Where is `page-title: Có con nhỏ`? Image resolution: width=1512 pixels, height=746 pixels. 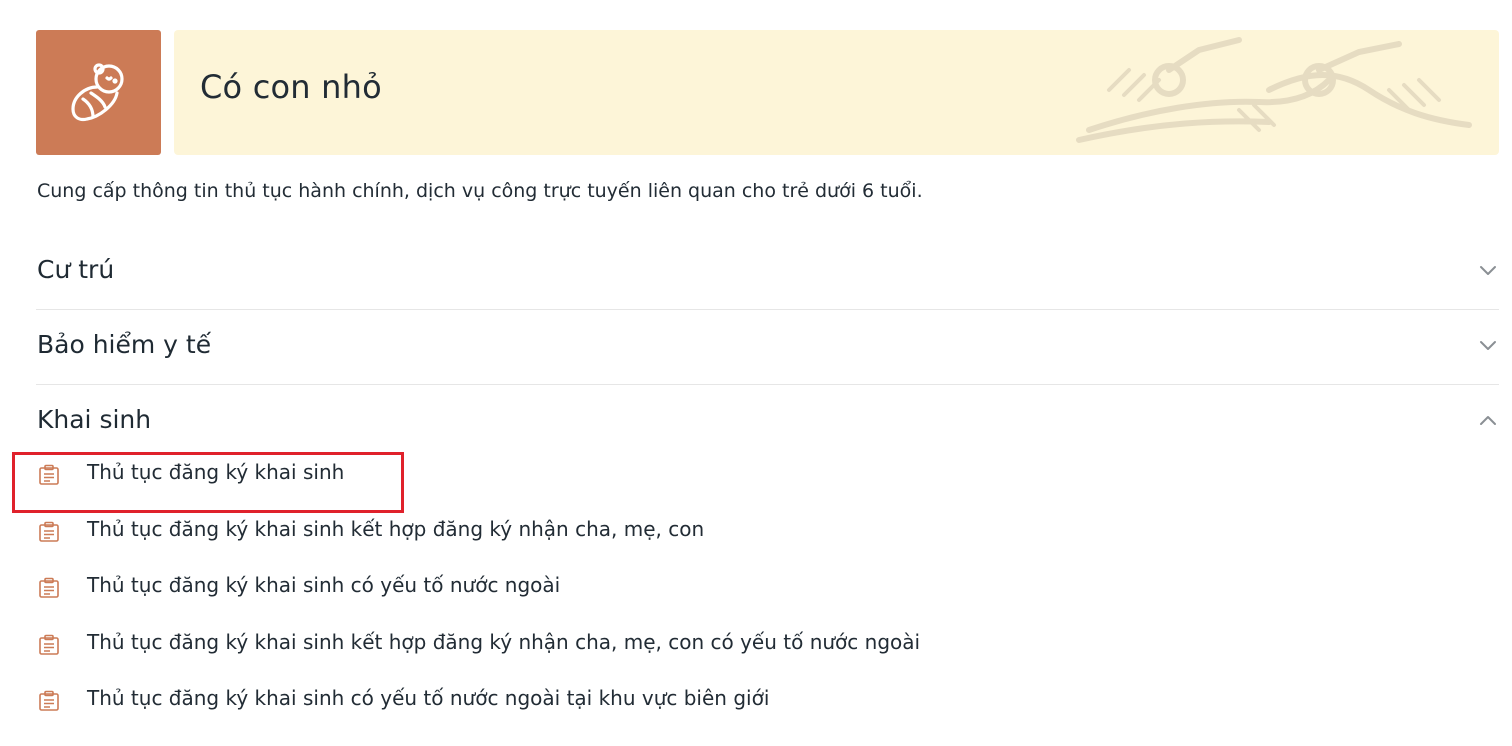
page-title: Có con nhỏ is located at coordinates (291, 87).